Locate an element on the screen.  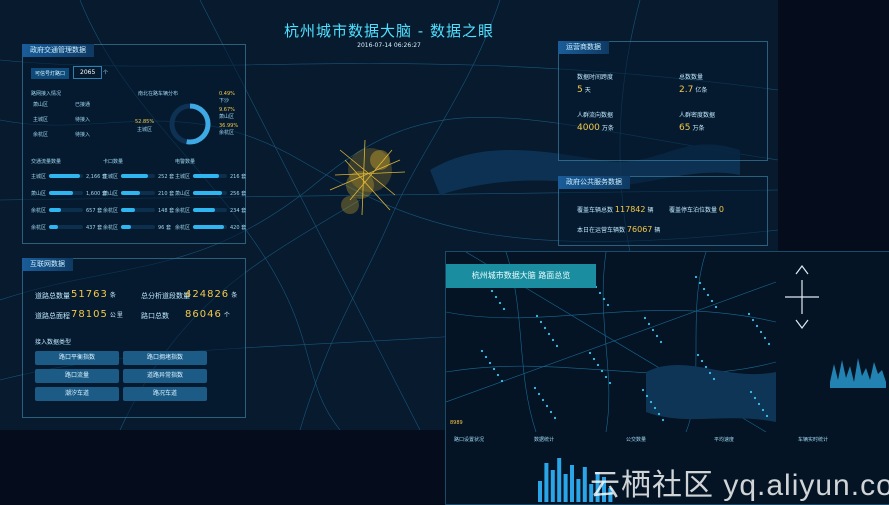
operator-stat-number: 2.7 is located at coordinates (686, 90).